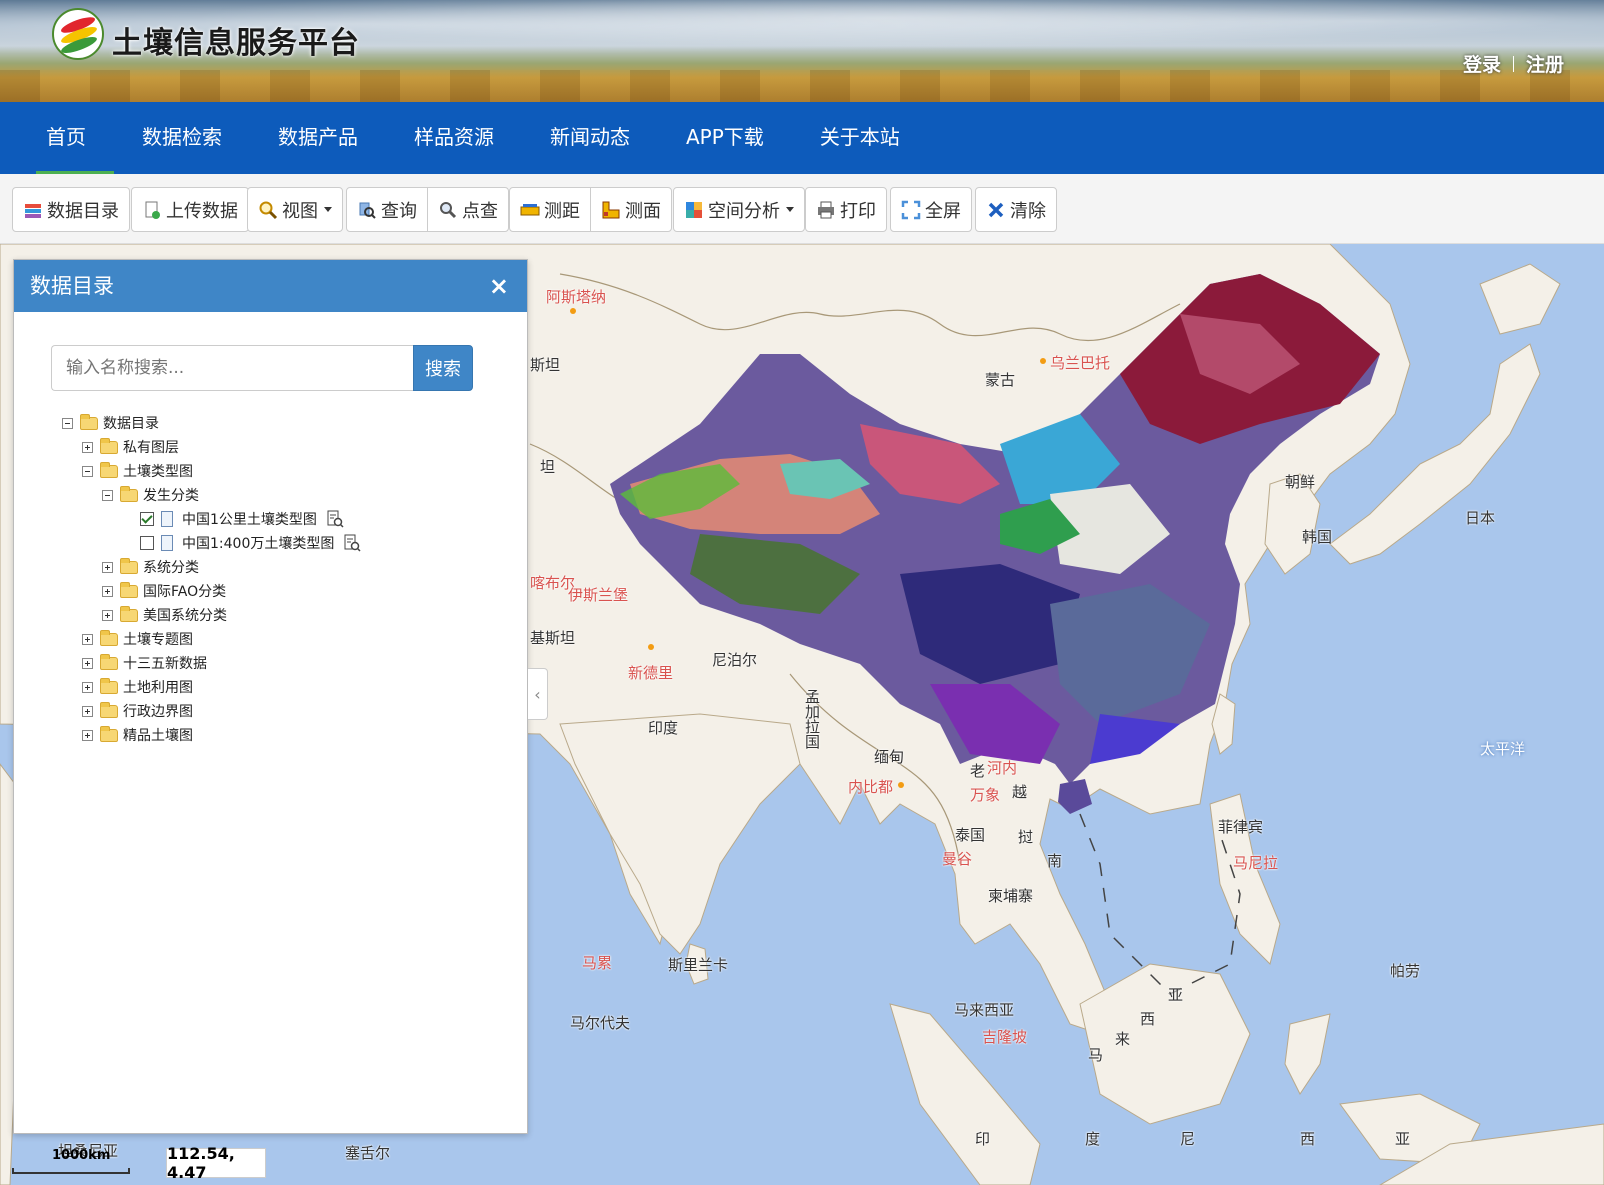 The width and height of the screenshot is (1604, 1185). What do you see at coordinates (499, 286) in the screenshot?
I see `close-icon: ×` at bounding box center [499, 286].